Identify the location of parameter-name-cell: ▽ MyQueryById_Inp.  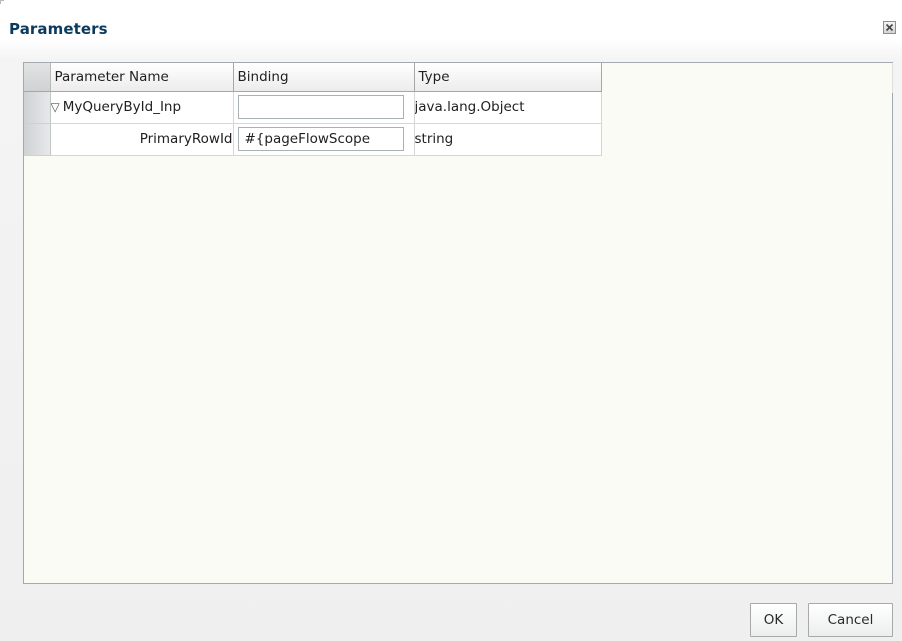
(142, 107).